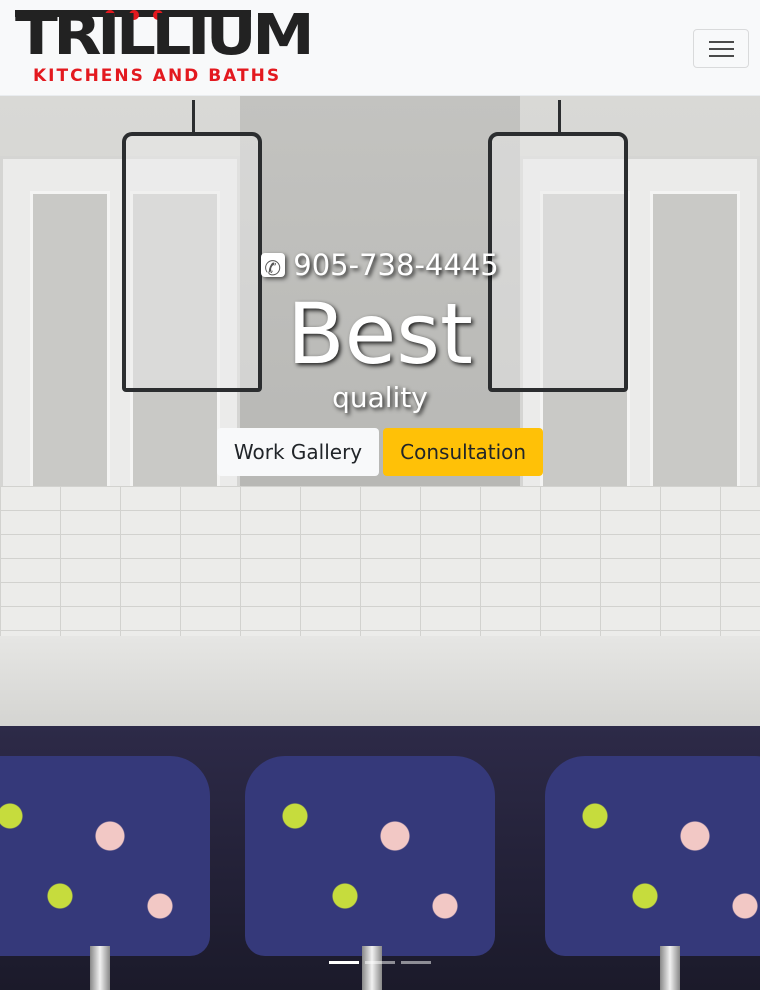  I want to click on work-gallery-button: Work Gallery, so click(298, 452).